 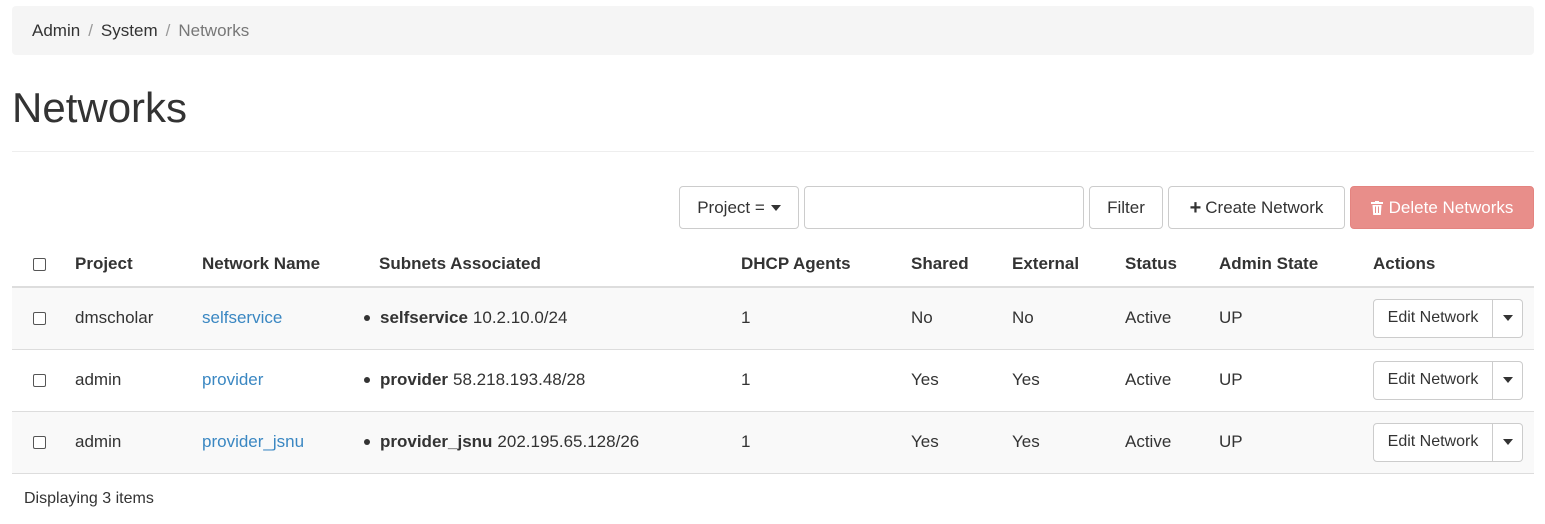 I want to click on column-header-actions: Actions, so click(x=1453, y=264).